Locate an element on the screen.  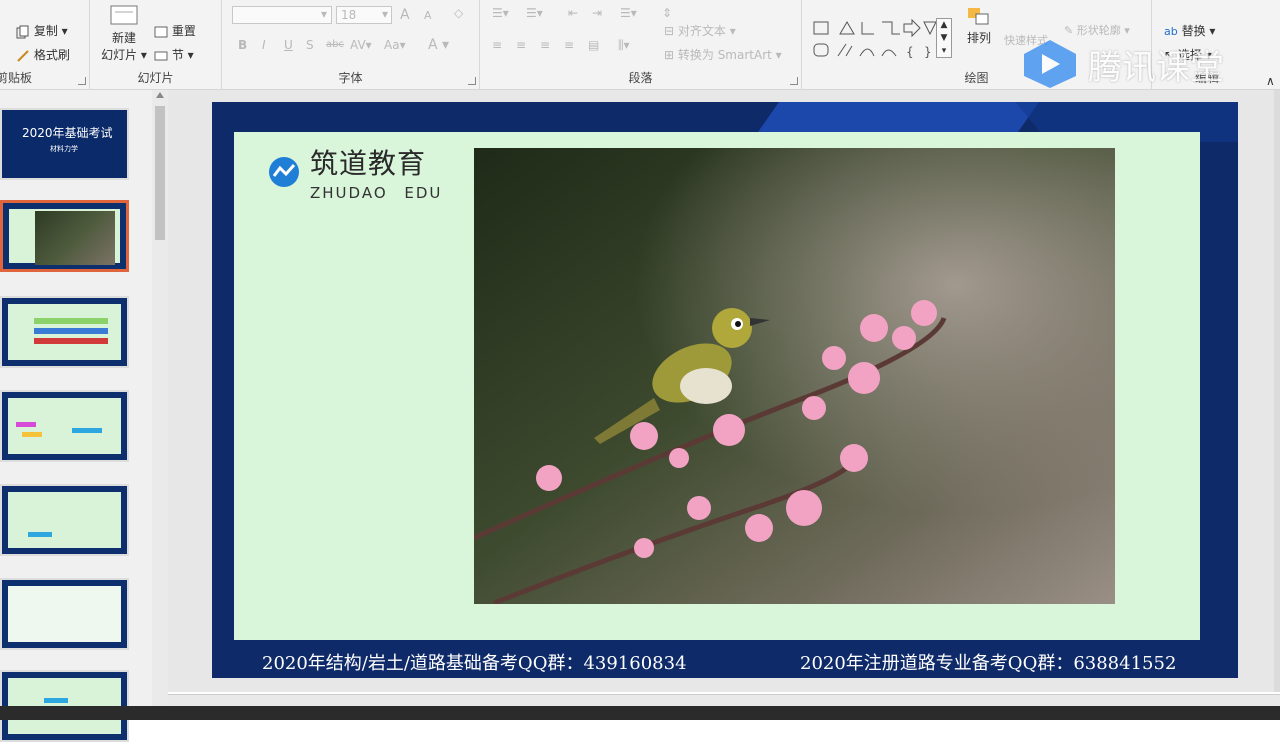
align-right-icon: ≡ is located at coordinates (545, 45).